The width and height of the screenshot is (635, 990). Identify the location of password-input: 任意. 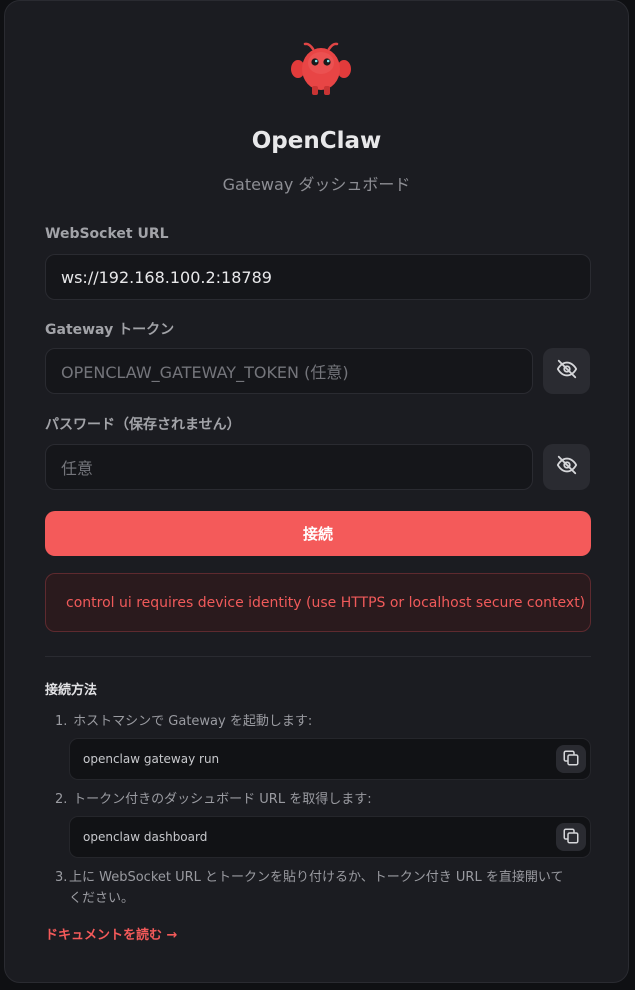
(289, 467).